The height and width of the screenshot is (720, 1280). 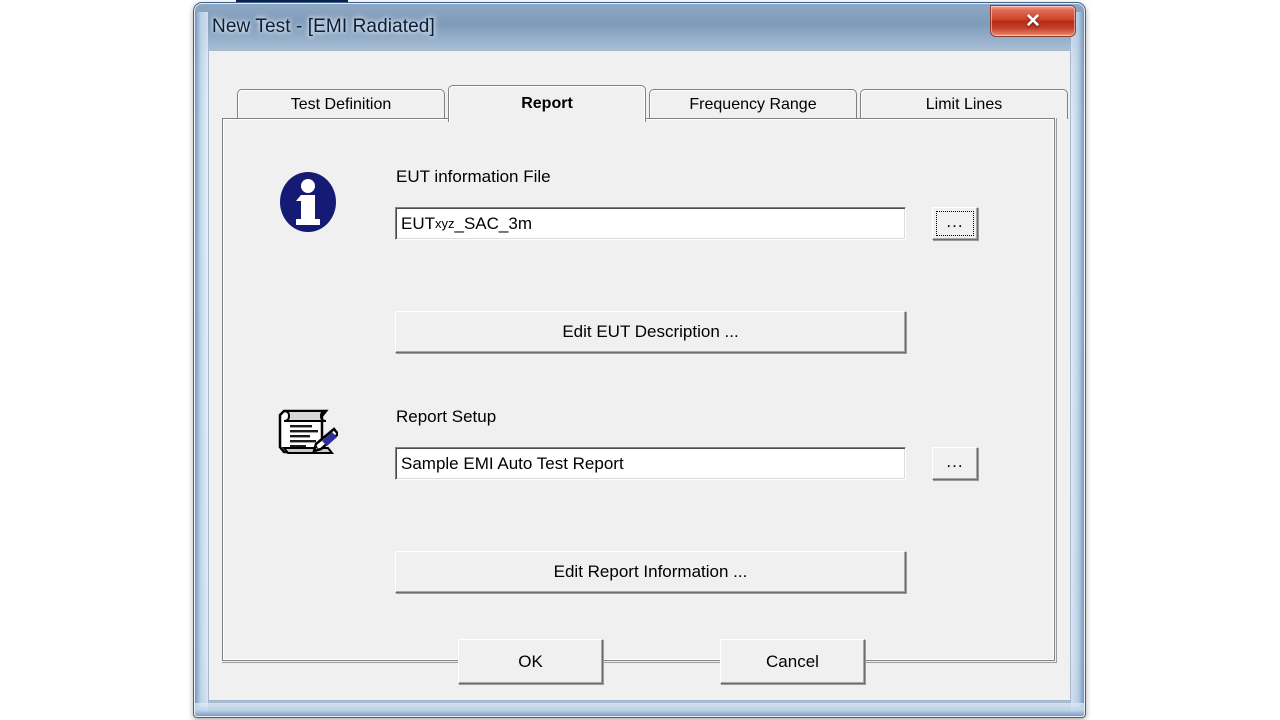 What do you see at coordinates (445, 223) in the screenshot?
I see `eut-file-value-middle: xyz` at bounding box center [445, 223].